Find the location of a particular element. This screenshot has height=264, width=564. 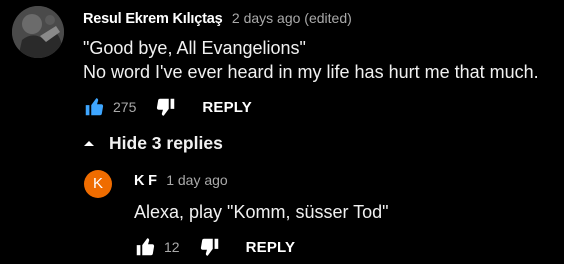

avatar is located at coordinates (38, 32).